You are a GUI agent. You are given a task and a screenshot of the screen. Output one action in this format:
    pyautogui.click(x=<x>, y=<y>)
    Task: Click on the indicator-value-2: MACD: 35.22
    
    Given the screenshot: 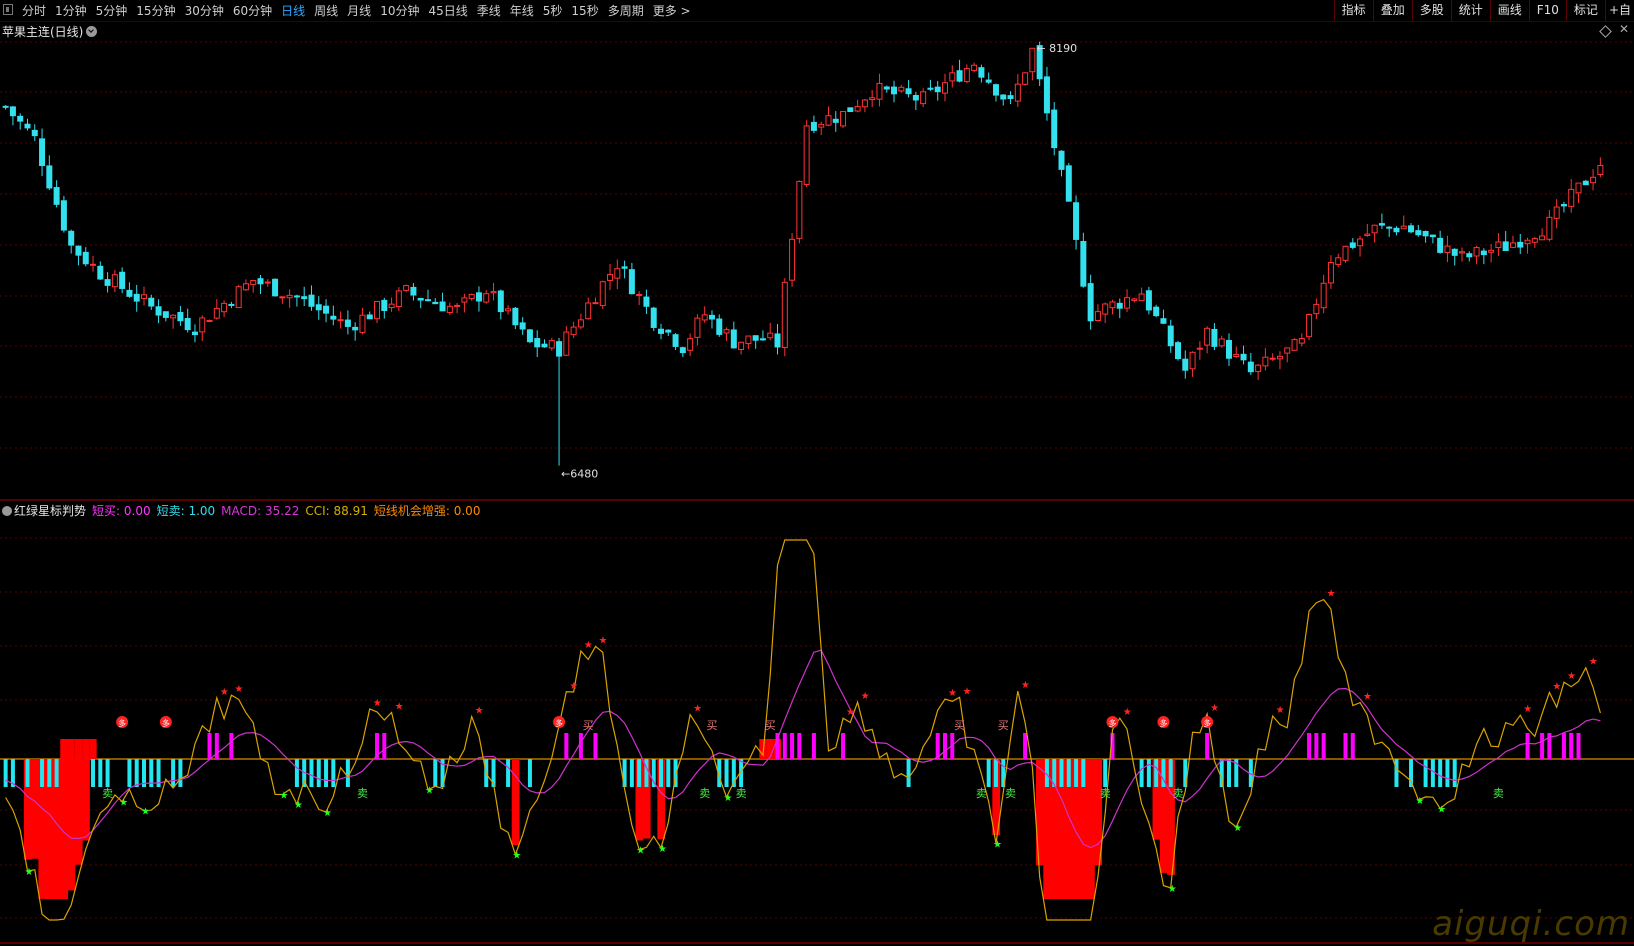 What is the action you would take?
    pyautogui.click(x=260, y=511)
    